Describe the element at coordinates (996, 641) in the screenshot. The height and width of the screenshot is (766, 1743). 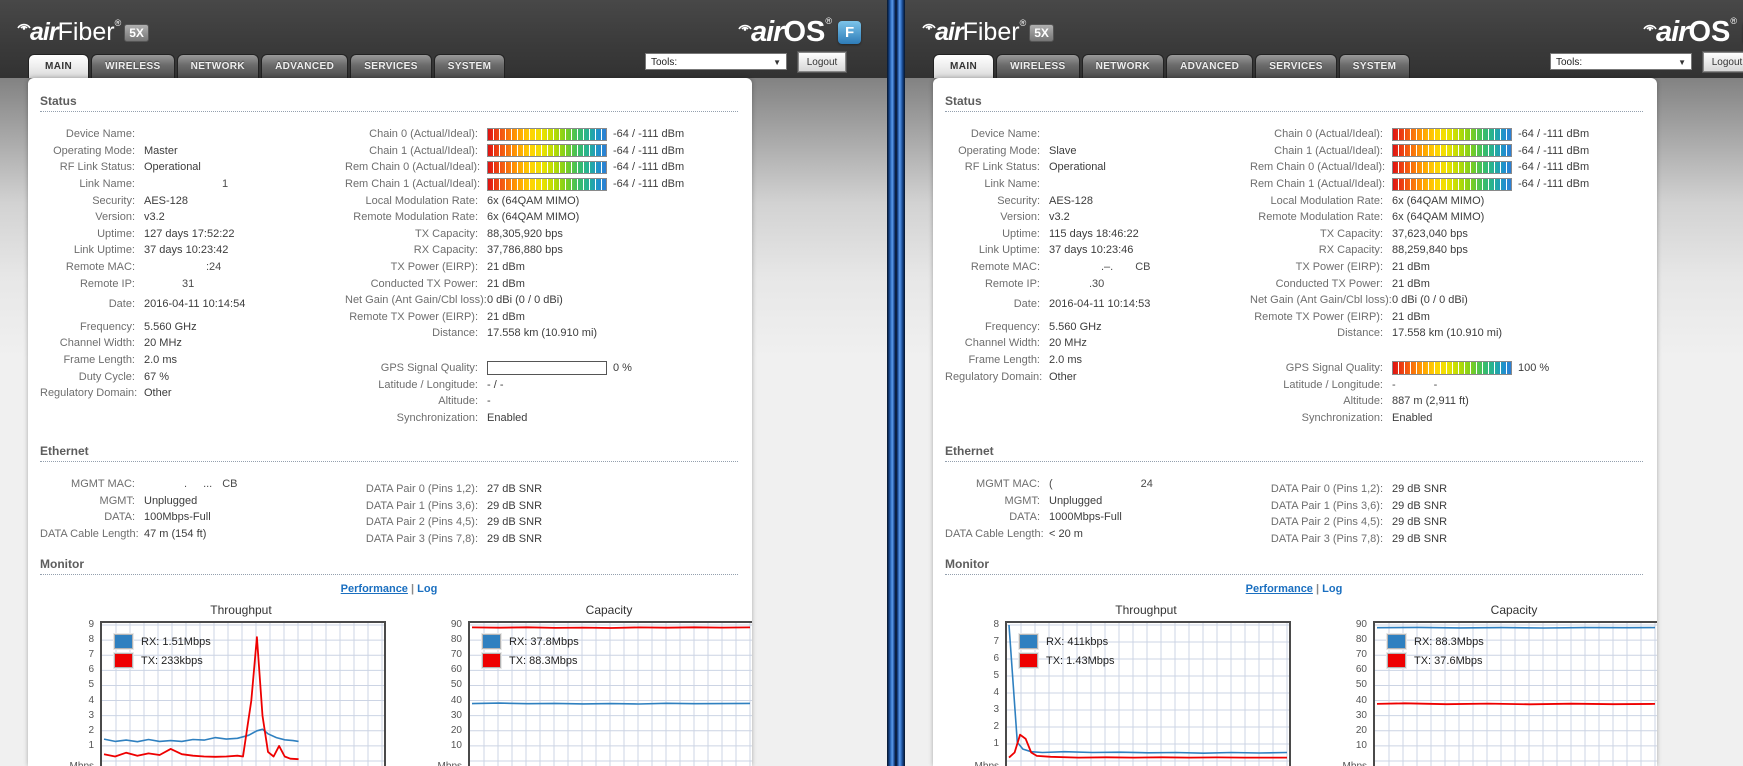
I see `y-axis-tick-label: 7` at that location.